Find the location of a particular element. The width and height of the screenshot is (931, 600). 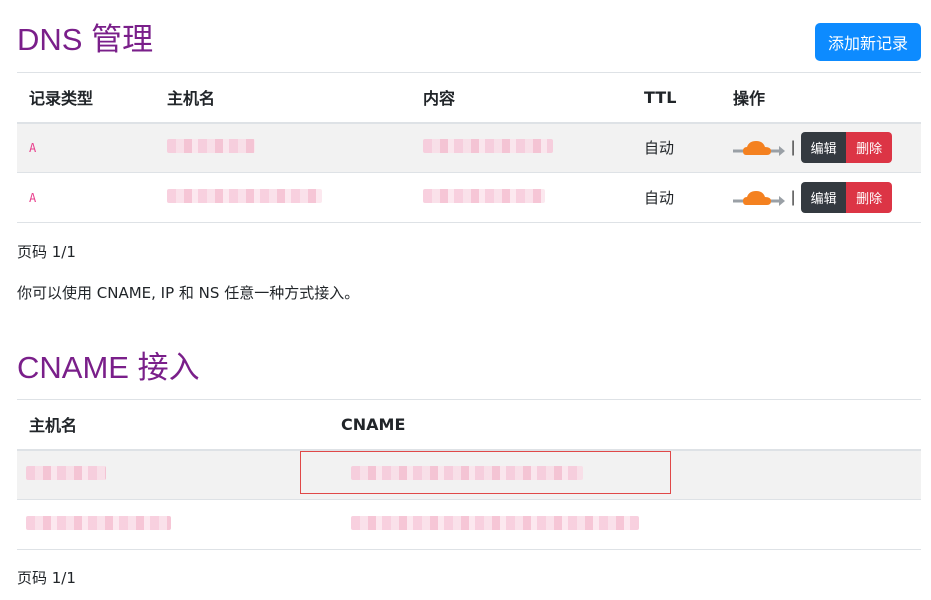

cname-title: CNAME 接入 is located at coordinates (108, 367).